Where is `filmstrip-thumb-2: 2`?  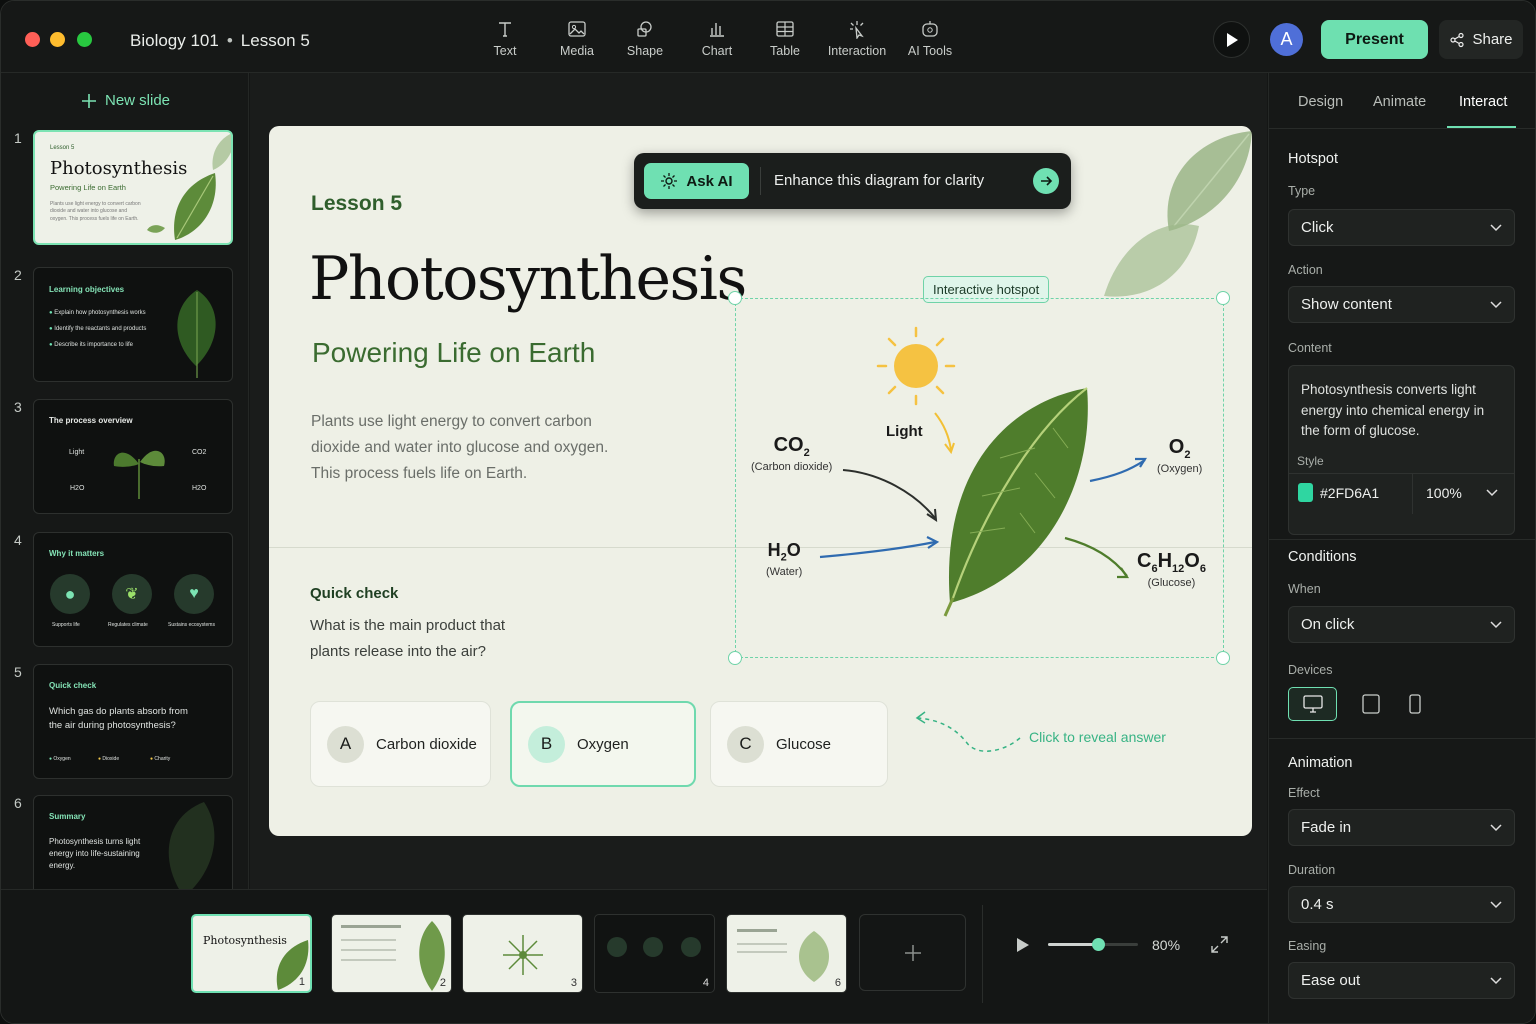
filmstrip-thumb-2: 2 is located at coordinates (391, 953).